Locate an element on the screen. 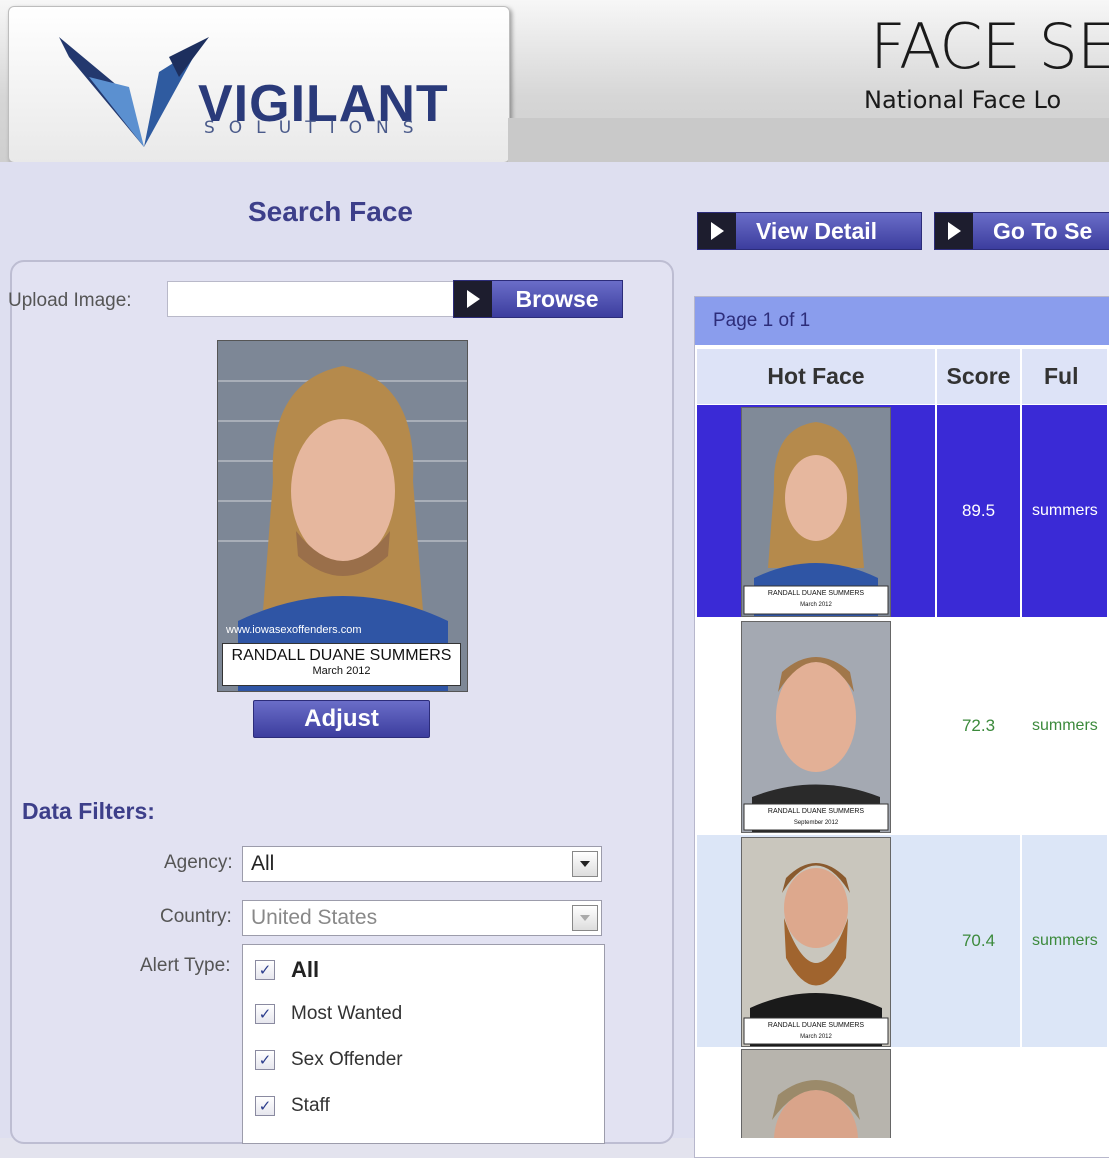  browse-button: Browse is located at coordinates (538, 299).